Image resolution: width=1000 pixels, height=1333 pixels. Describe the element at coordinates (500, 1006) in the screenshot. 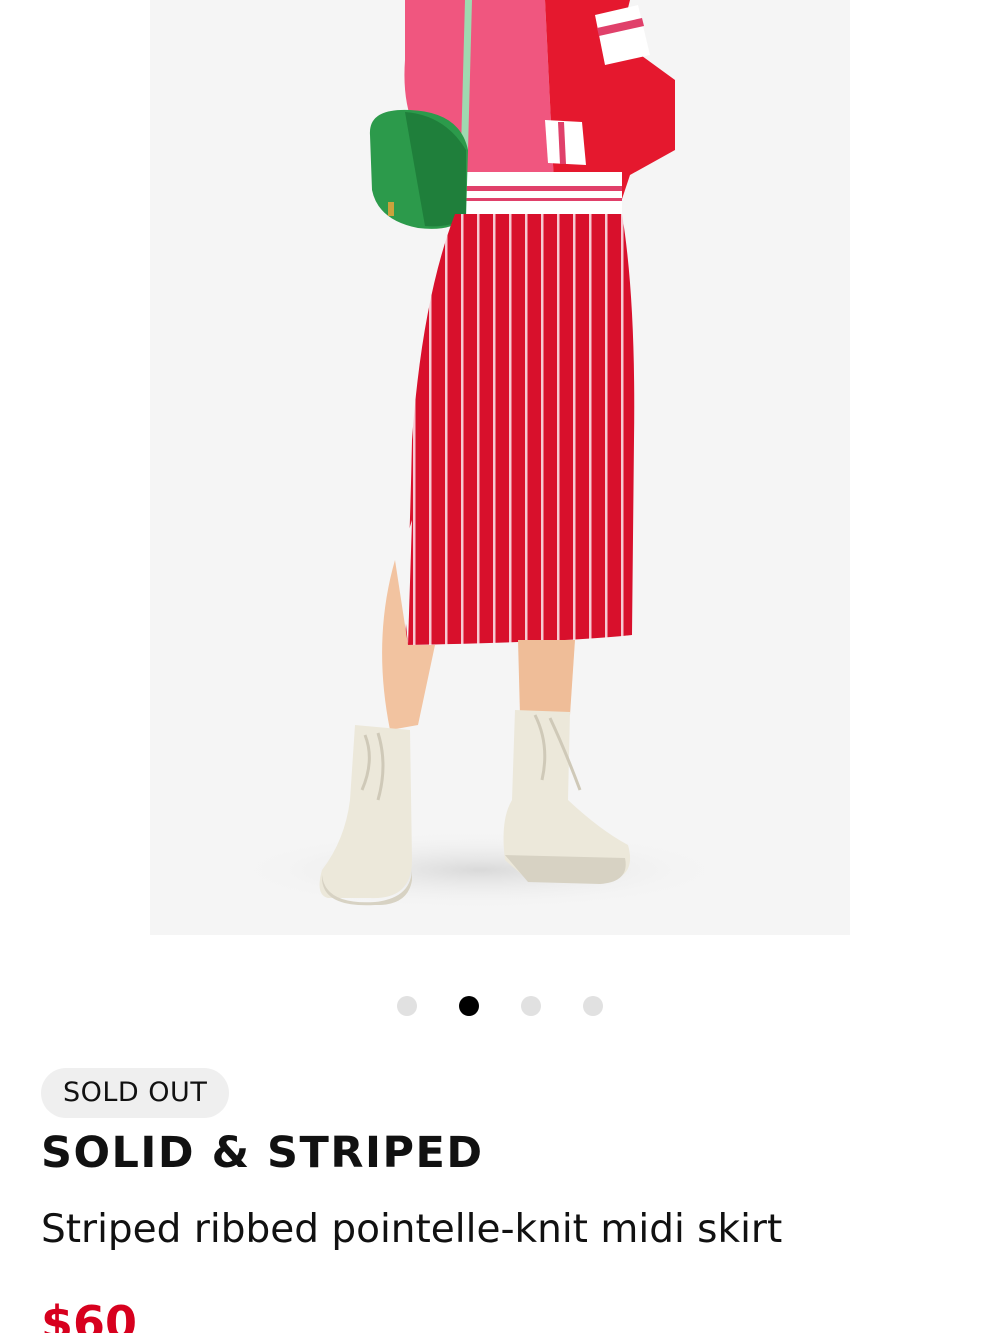

I see `carousel-pagination` at that location.